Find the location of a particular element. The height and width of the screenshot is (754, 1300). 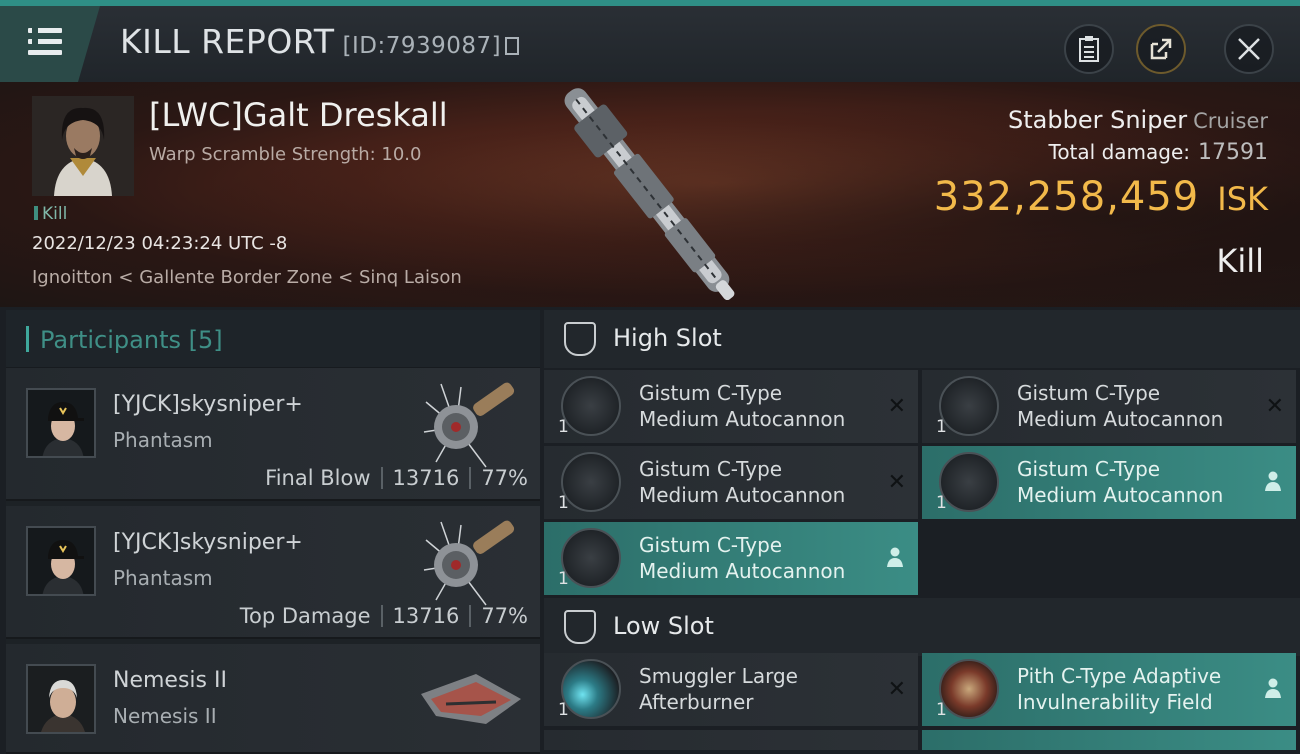

module-item: 1 Smuggler Large Afterburner ✕ is located at coordinates (731, 689).